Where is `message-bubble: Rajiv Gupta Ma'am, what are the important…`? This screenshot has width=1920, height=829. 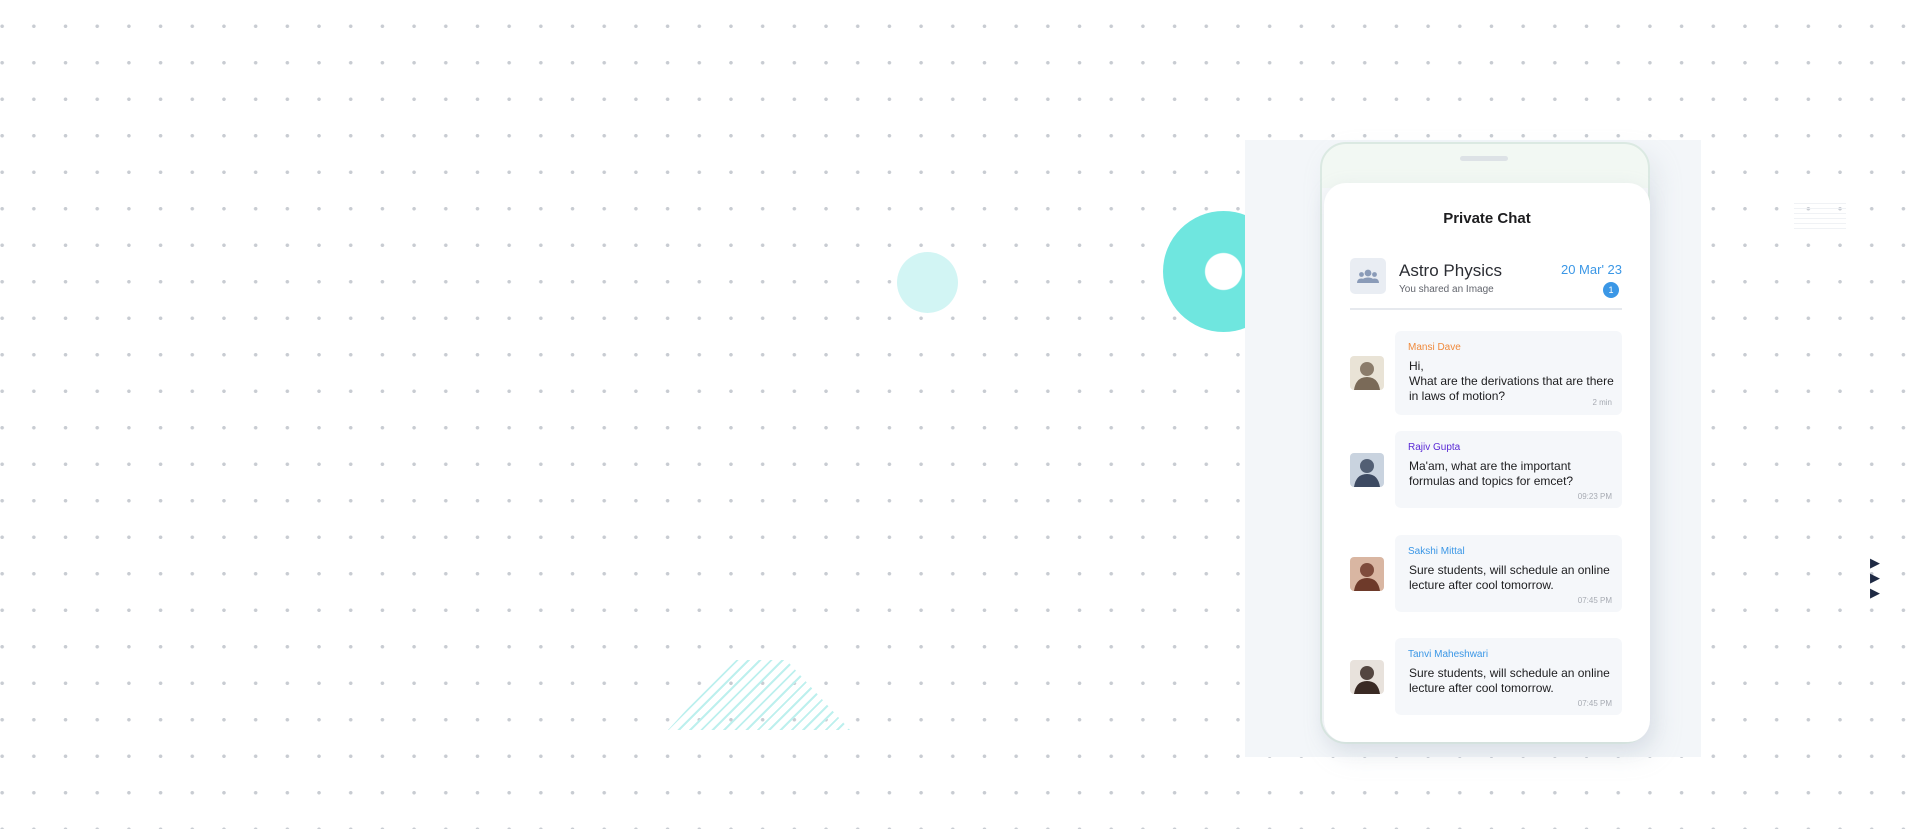 message-bubble: Rajiv Gupta Ma'am, what are the important… is located at coordinates (1508, 469).